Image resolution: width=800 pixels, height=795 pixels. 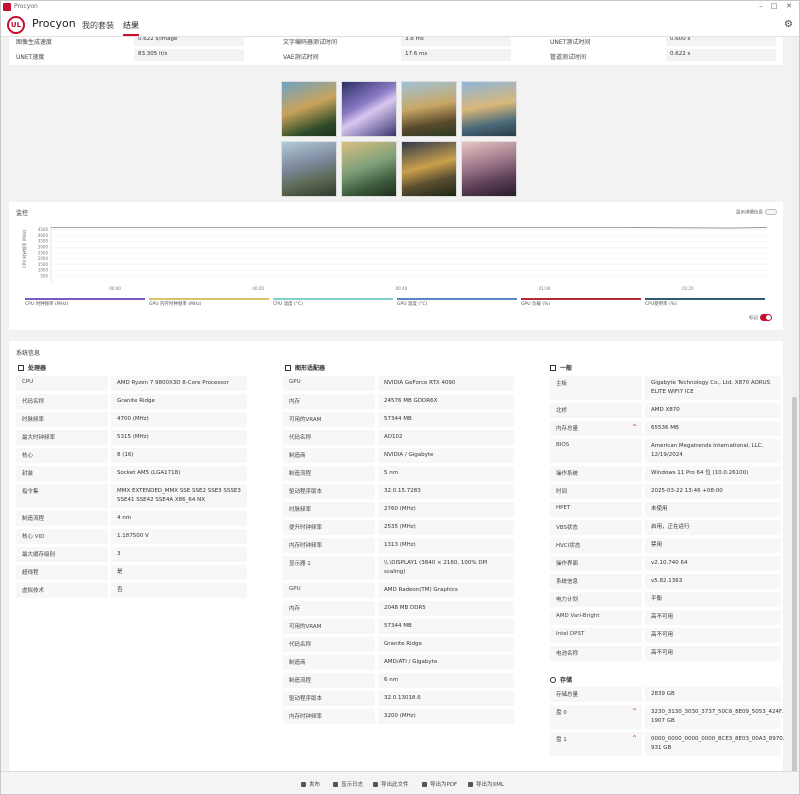 What do you see at coordinates (446, 509) in the screenshot?
I see `info-value: 2760 (MHz)` at bounding box center [446, 509].